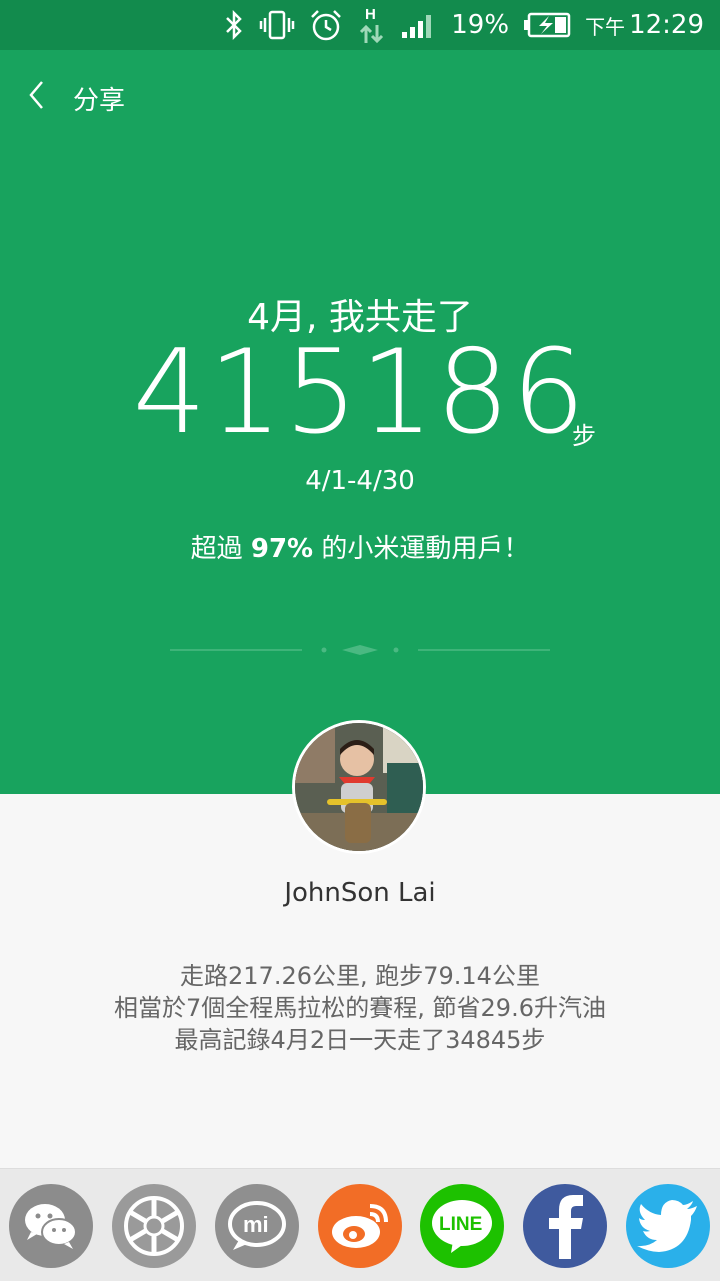  I want to click on battery-percent: 19%, so click(480, 25).